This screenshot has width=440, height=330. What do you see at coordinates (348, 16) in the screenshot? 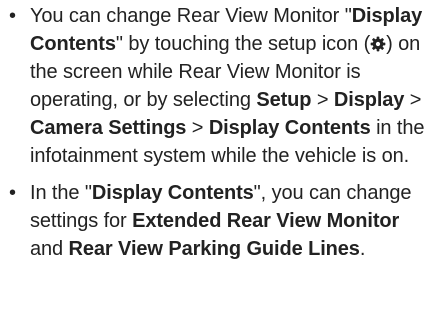
I see `text-segment: "` at bounding box center [348, 16].